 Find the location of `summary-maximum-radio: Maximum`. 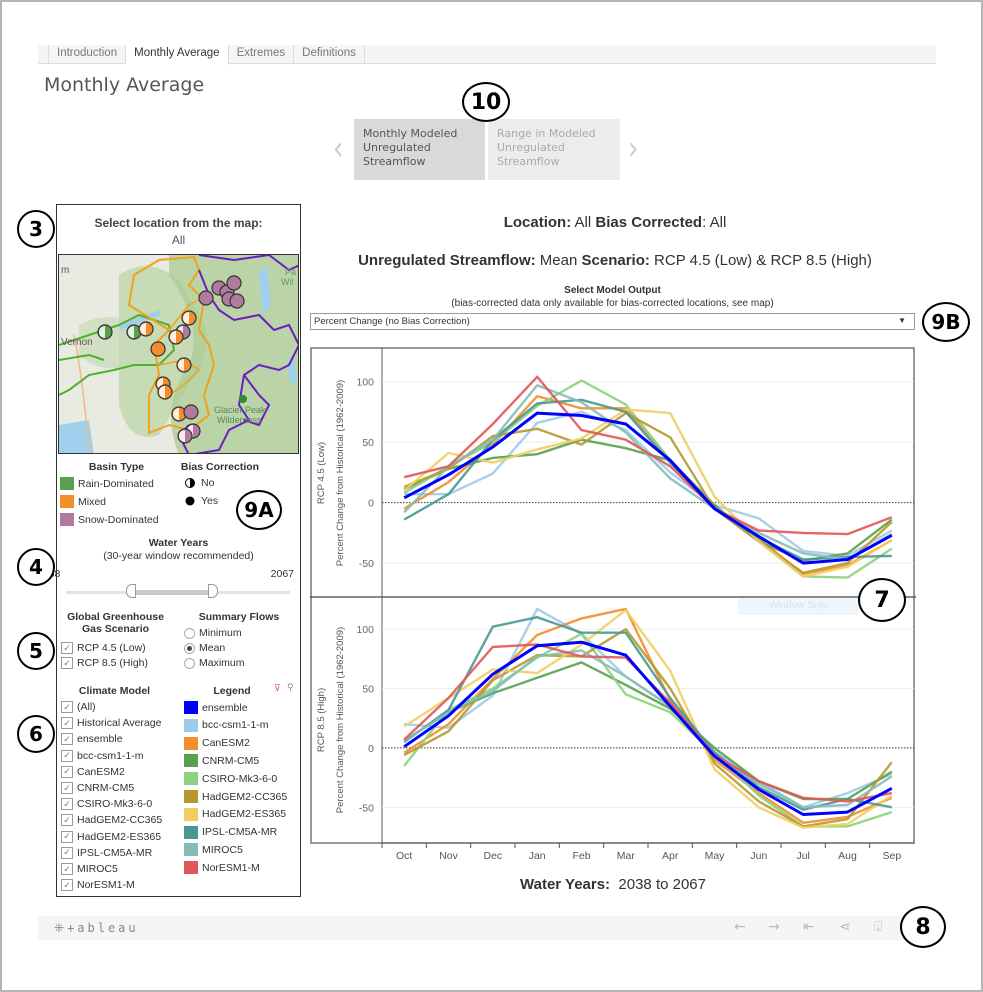

summary-maximum-radio: Maximum is located at coordinates (214, 663).